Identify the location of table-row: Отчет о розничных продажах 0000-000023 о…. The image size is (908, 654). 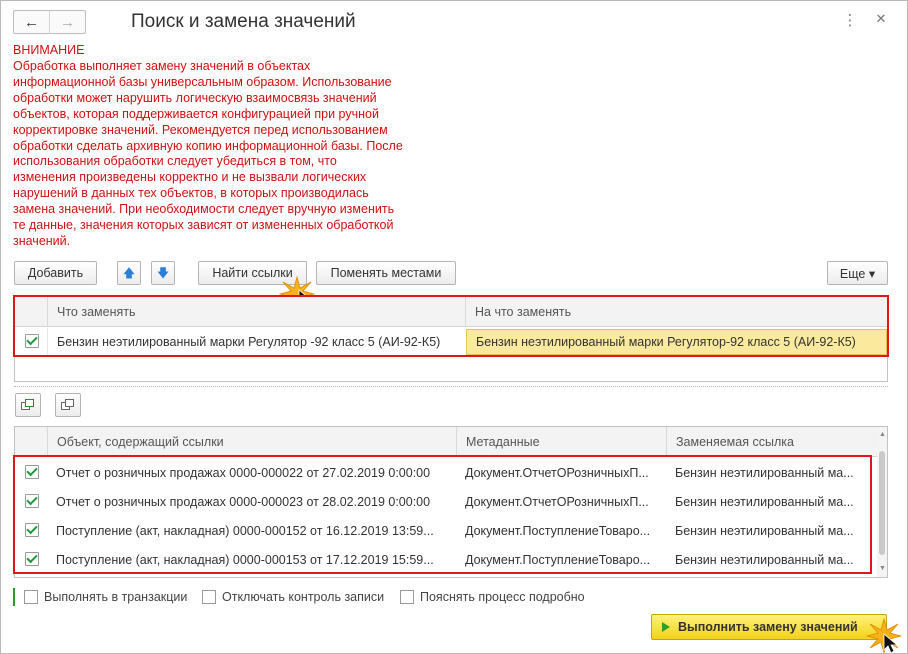
(451, 502).